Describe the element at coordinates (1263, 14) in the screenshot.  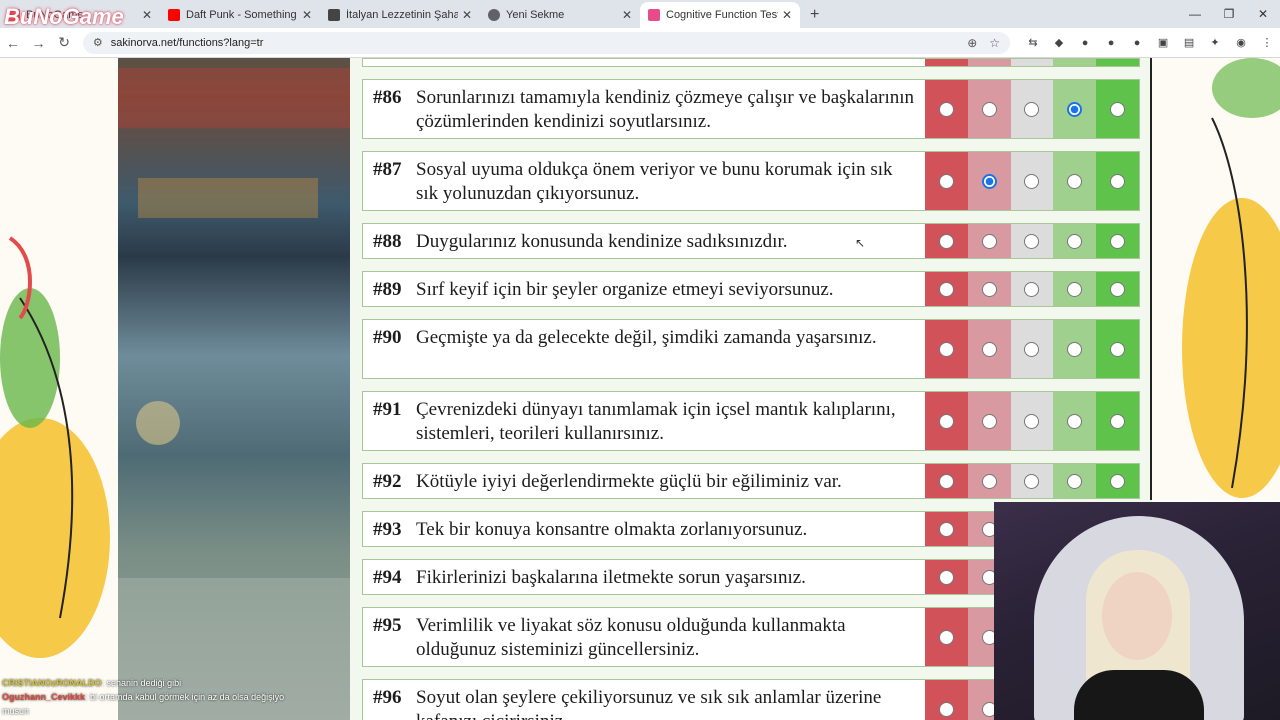
I see `close-window-icon: ✕` at that location.